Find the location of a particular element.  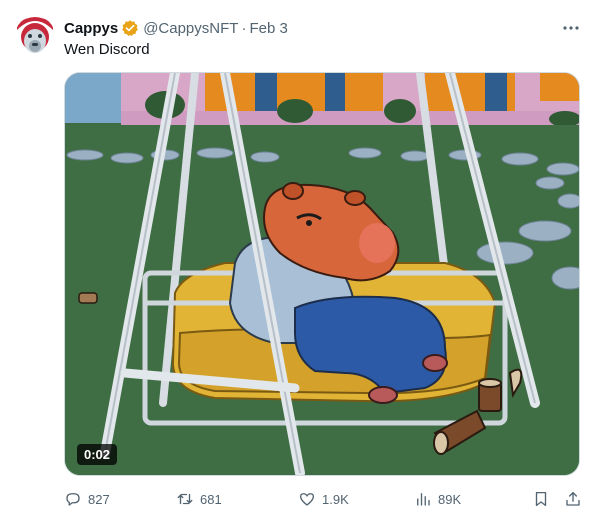

bookmark-button is located at coordinates (541, 499).